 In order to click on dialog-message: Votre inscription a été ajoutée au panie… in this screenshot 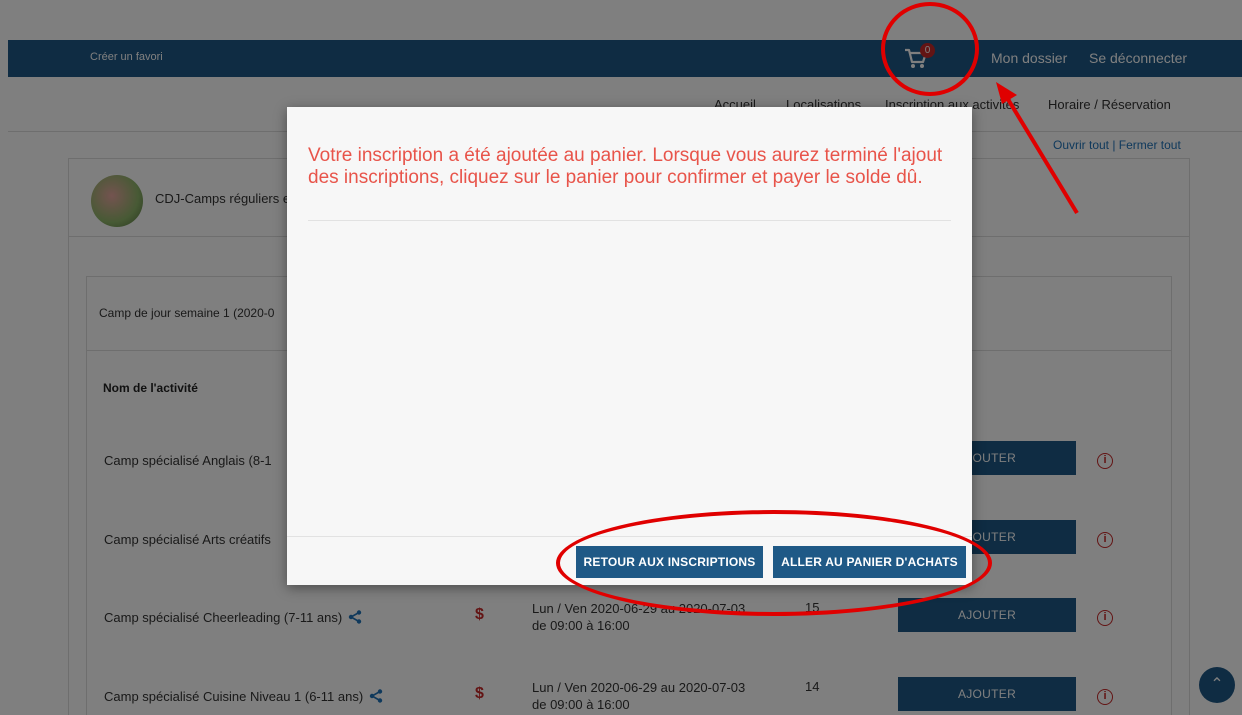, I will do `click(625, 166)`.